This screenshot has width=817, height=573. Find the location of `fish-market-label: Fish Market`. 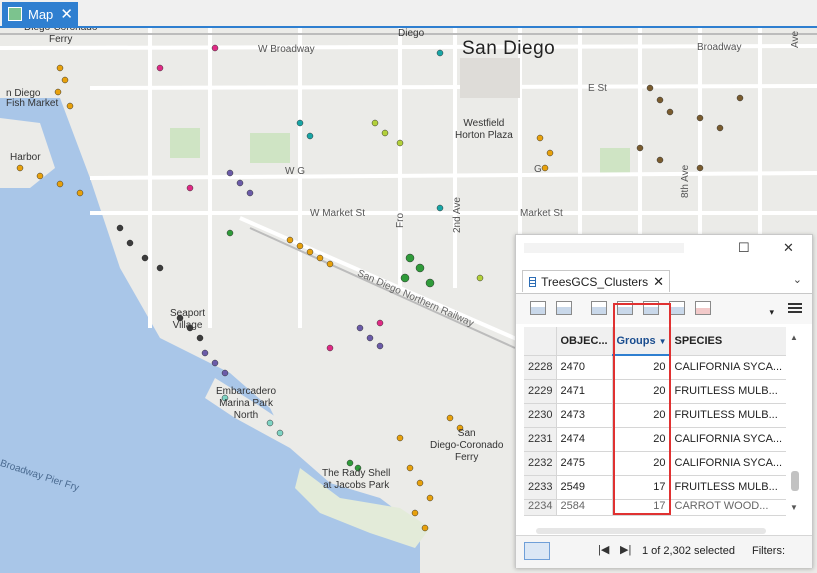

fish-market-label: Fish Market is located at coordinates (32, 103).